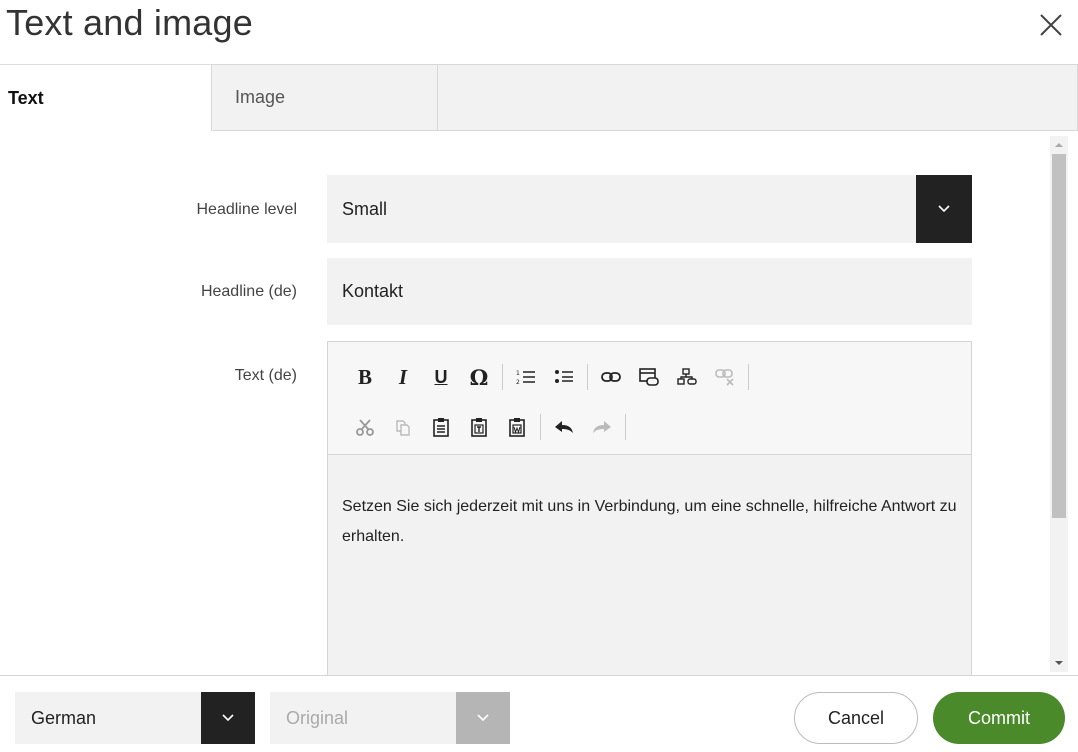 The width and height of the screenshot is (1078, 752). I want to click on special-character-button: Ω, so click(479, 377).